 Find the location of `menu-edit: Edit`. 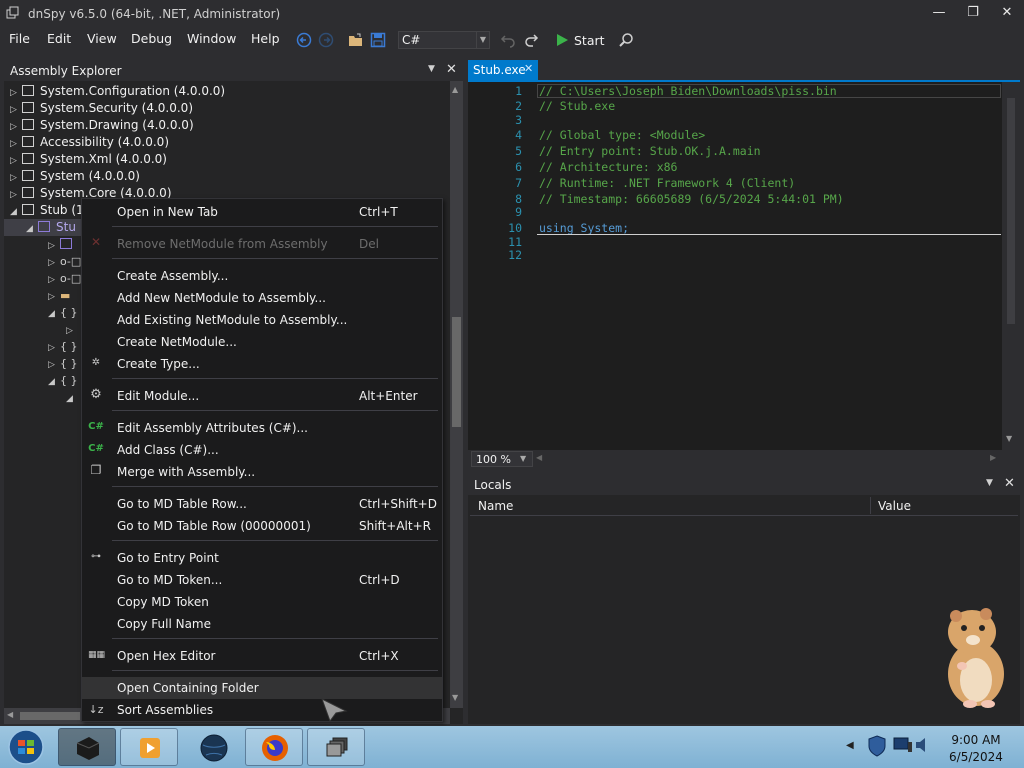

menu-edit: Edit is located at coordinates (59, 38).